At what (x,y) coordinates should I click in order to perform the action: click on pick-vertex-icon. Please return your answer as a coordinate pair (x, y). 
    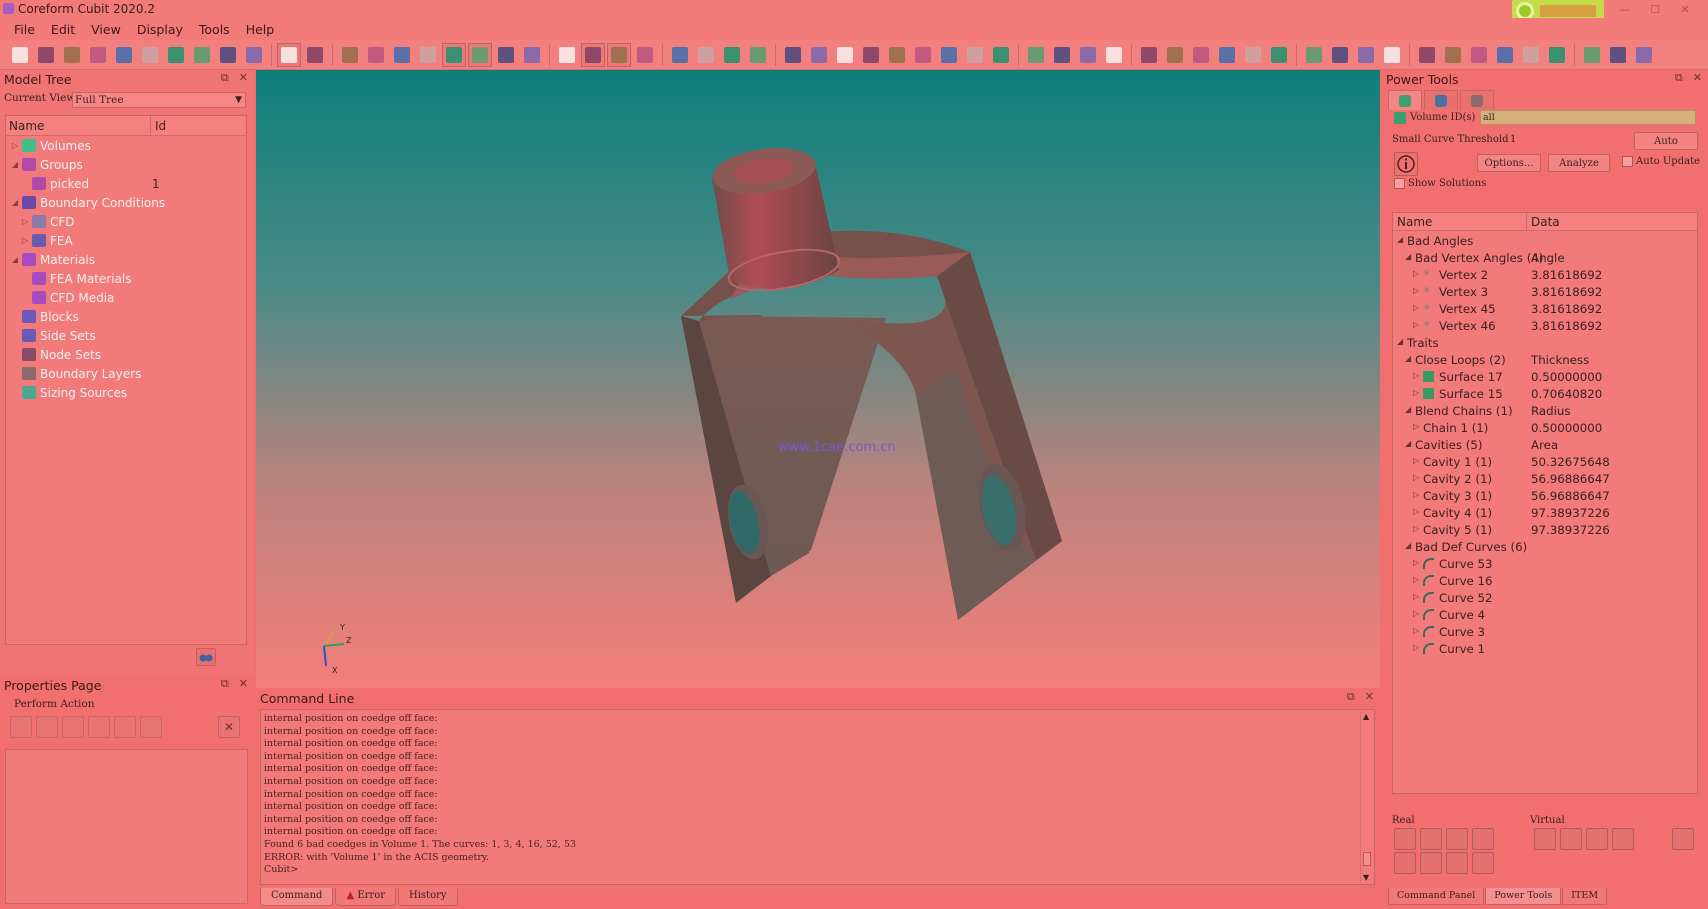
    Looking at the image, I should click on (1114, 55).